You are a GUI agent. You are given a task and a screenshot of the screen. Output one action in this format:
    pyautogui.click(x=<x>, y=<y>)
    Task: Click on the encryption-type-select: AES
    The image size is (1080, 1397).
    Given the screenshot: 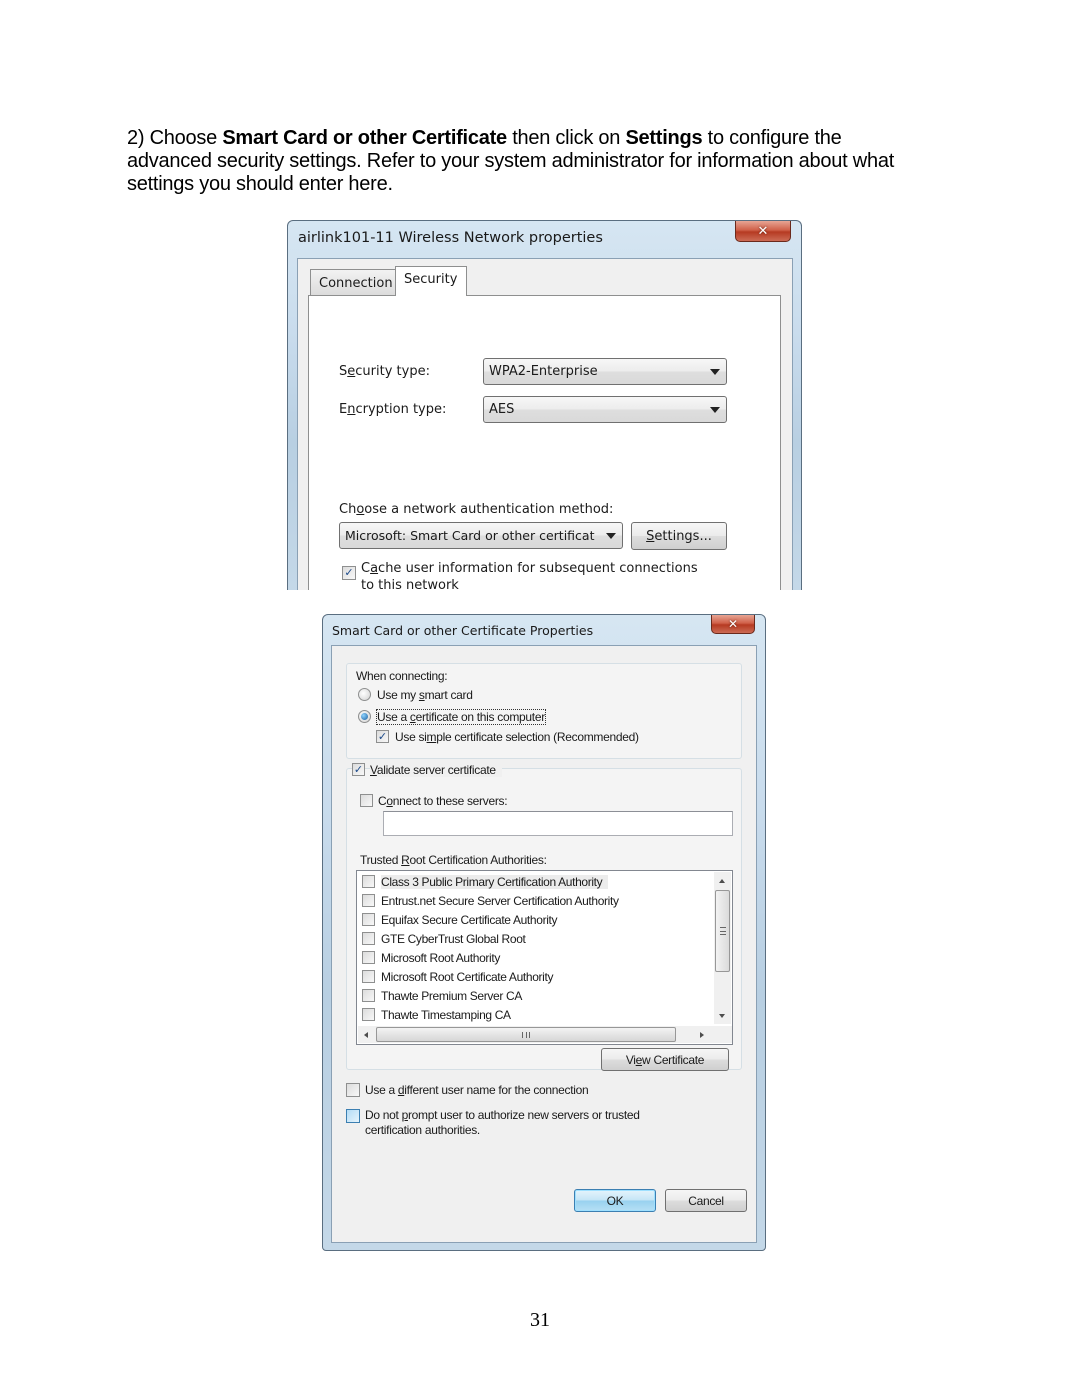 What is the action you would take?
    pyautogui.click(x=605, y=409)
    